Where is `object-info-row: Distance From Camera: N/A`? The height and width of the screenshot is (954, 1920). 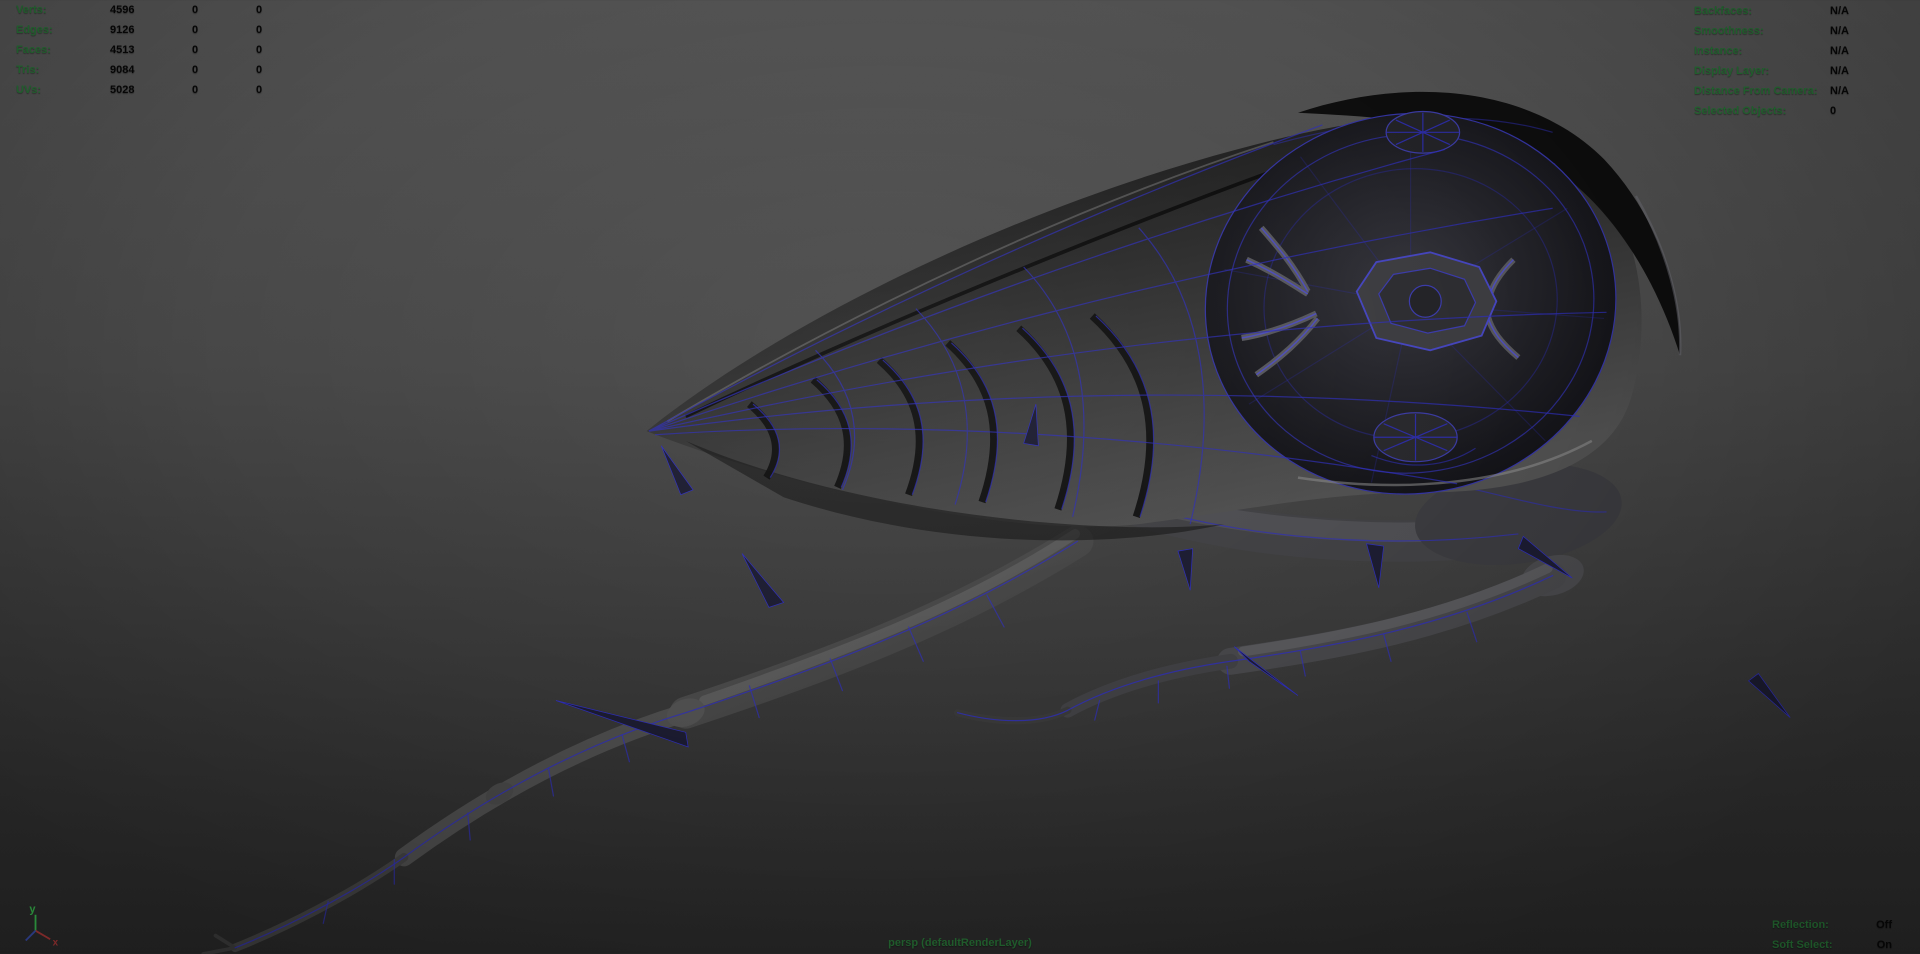 object-info-row: Distance From Camera: N/A is located at coordinates (1804, 91).